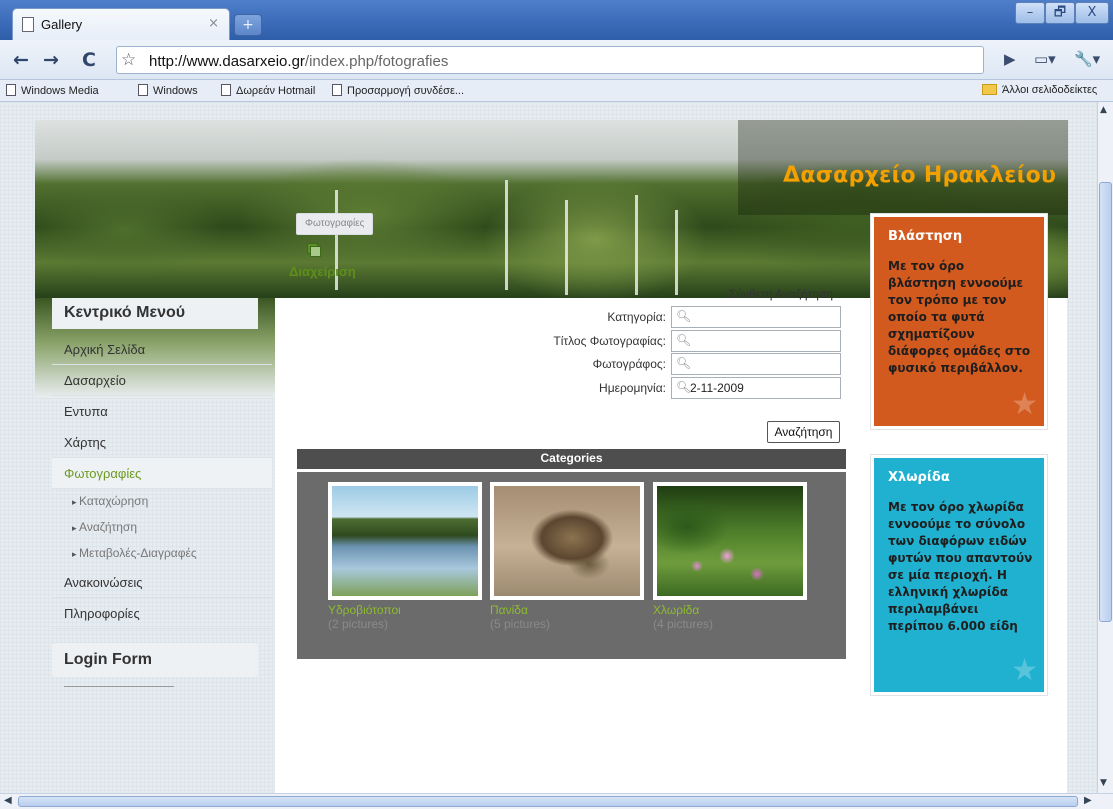 The image size is (1113, 809). I want to click on category-name: Πανίδα, so click(567, 610).